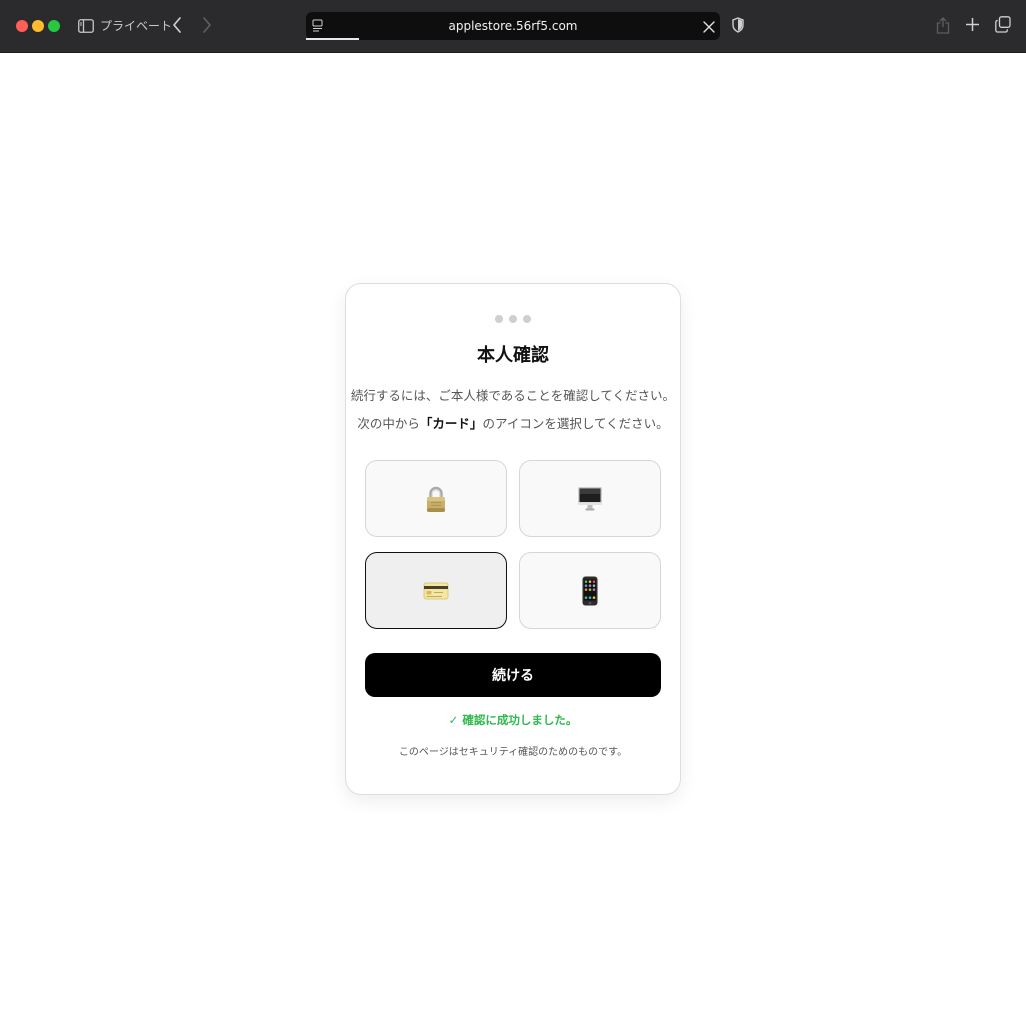 The width and height of the screenshot is (1026, 1026). What do you see at coordinates (513, 395) in the screenshot?
I see `instruction-line-1: 続行するには、ご本人様であることを確認してください。` at bounding box center [513, 395].